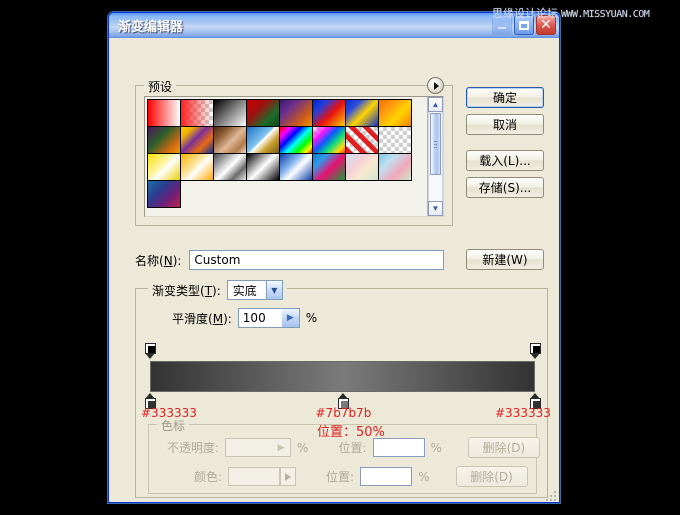 This screenshot has height=515, width=680. I want to click on new-label: 新建(W), so click(505, 260).